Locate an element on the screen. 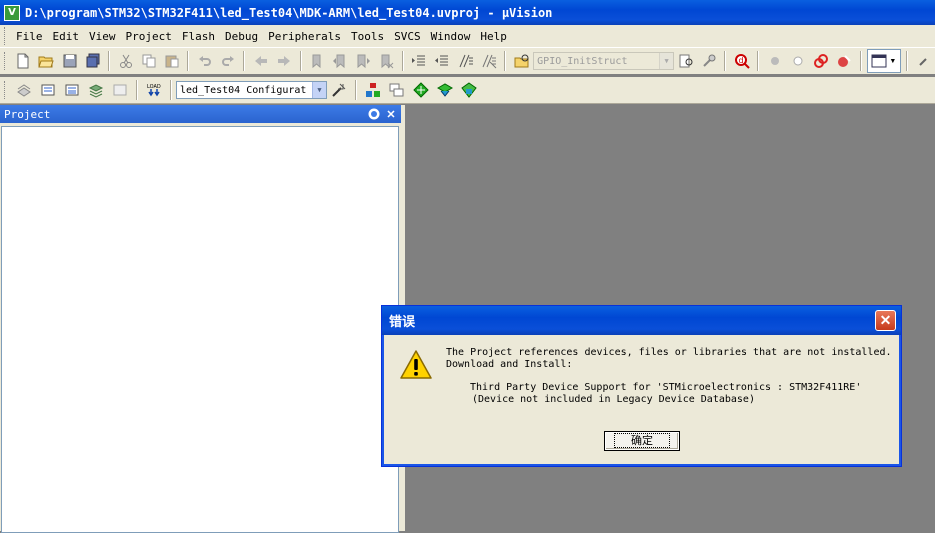 The width and height of the screenshot is (935, 533). menu-peripherals: Peripherals is located at coordinates (304, 36).